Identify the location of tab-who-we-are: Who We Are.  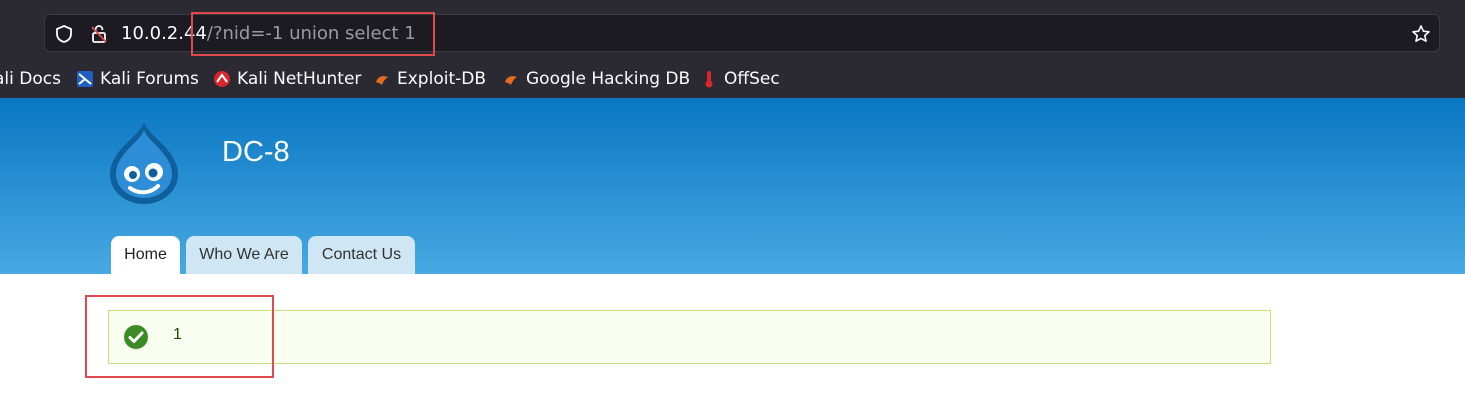
(244, 255).